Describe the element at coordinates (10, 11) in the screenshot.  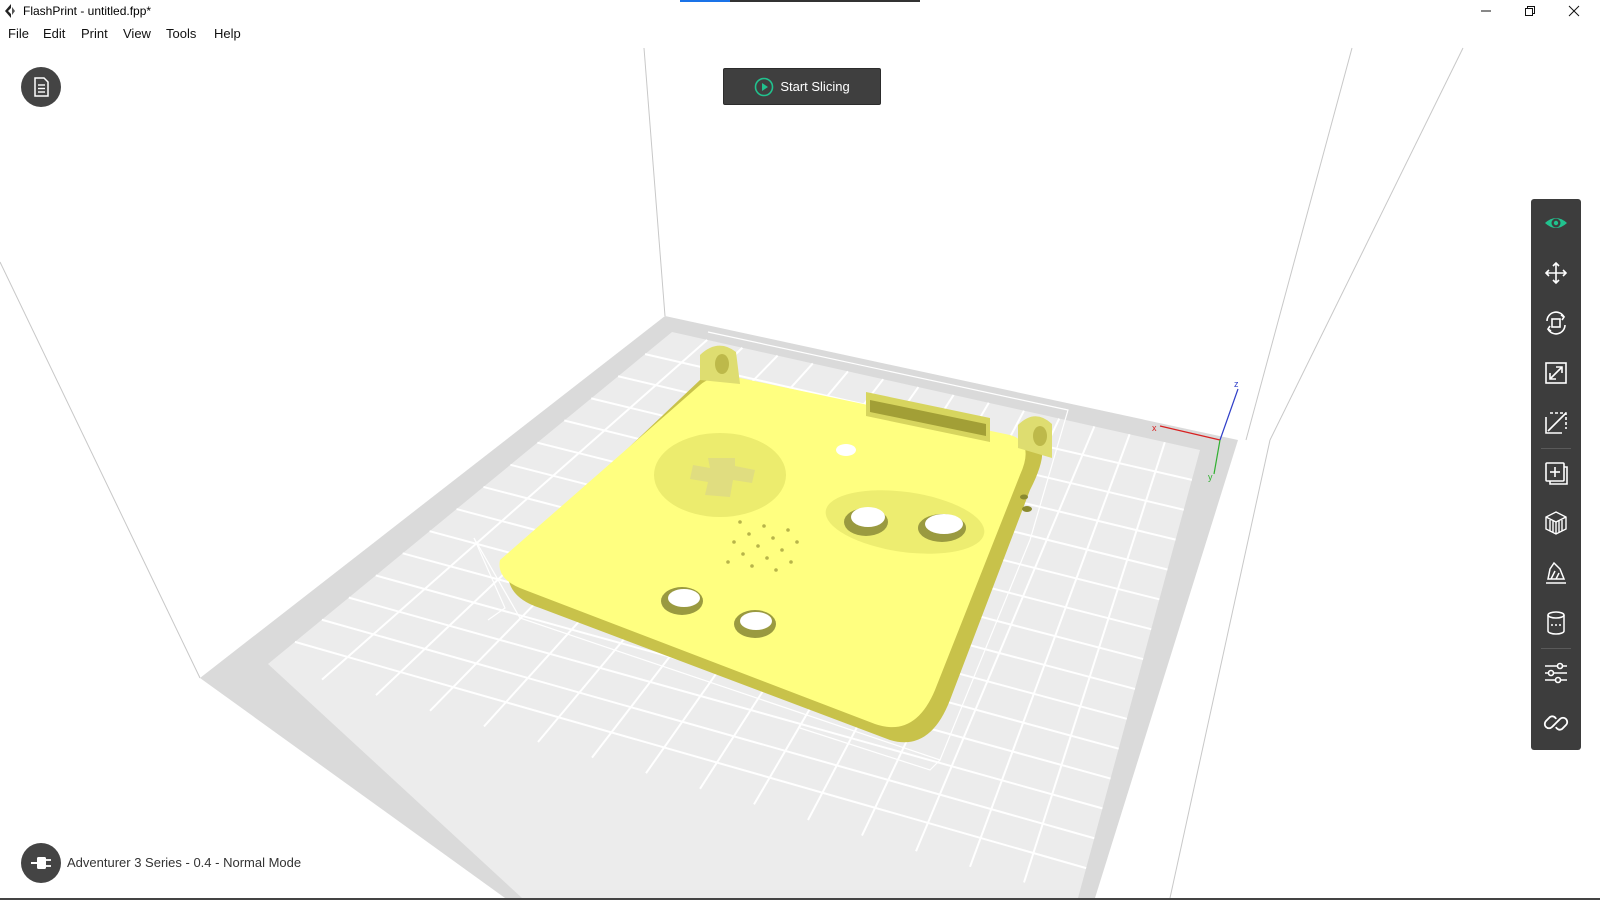
I see `flashprint-logo-icon` at that location.